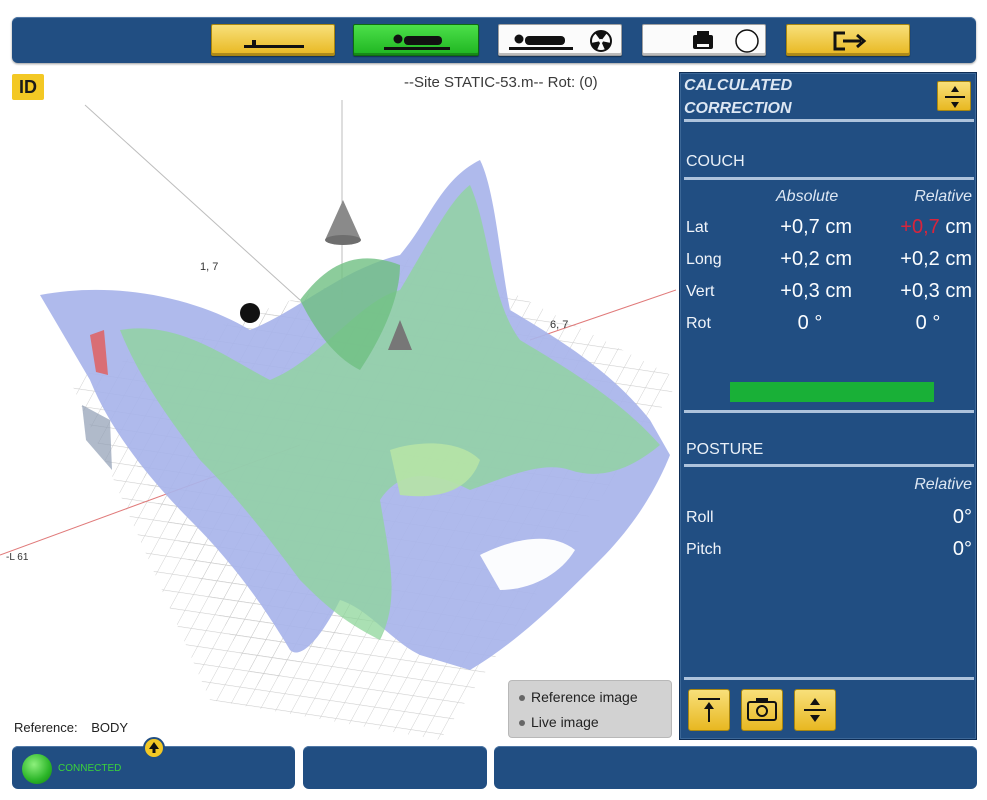 The image size is (987, 800). Describe the element at coordinates (697, 227) in the screenshot. I see `lat-label: Lat` at that location.